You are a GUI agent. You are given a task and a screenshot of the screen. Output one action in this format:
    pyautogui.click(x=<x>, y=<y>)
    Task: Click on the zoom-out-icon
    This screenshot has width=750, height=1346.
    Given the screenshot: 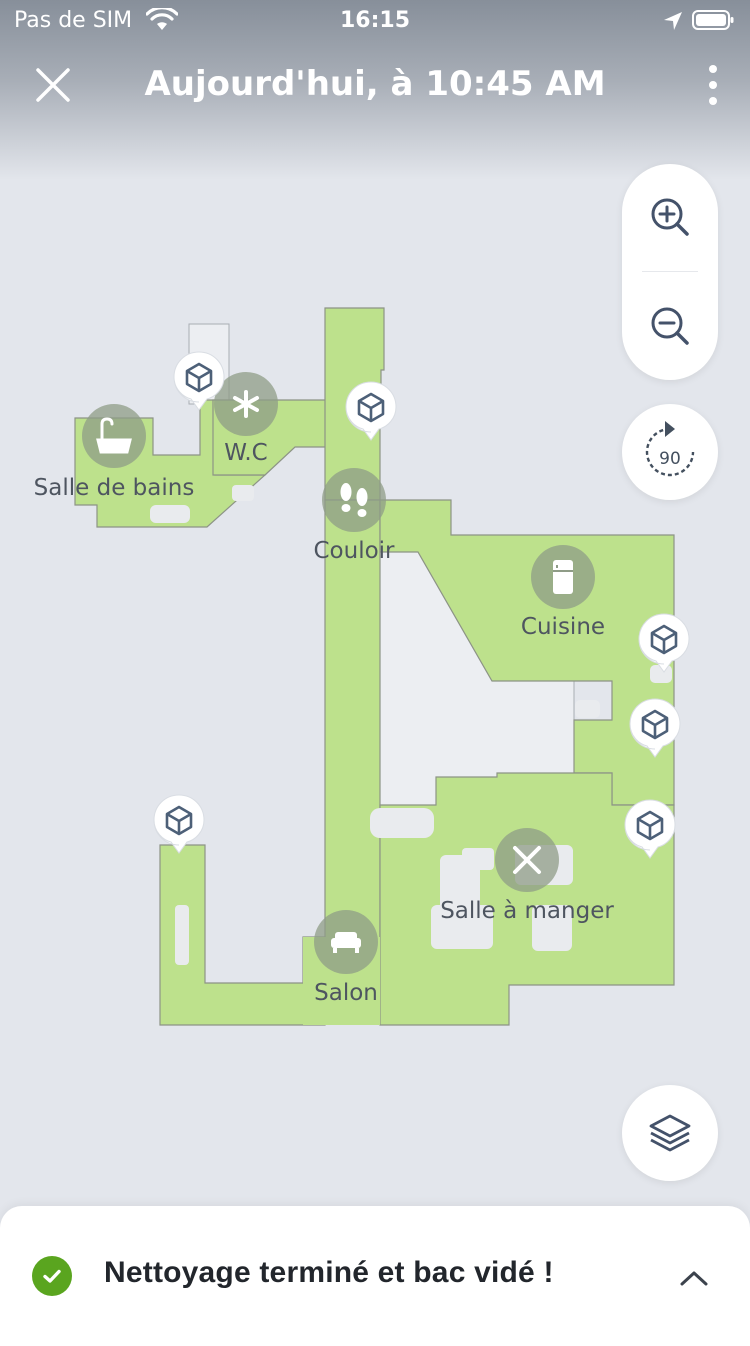 What is the action you would take?
    pyautogui.click(x=670, y=326)
    